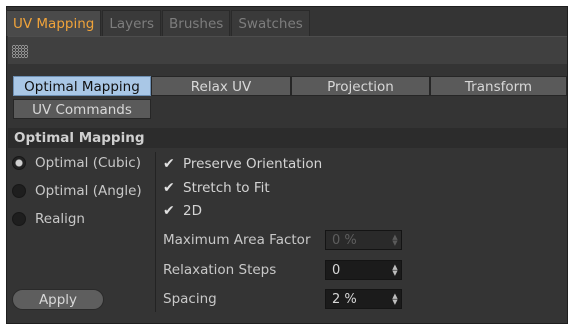  What do you see at coordinates (20, 51) in the screenshot?
I see `grip-icon` at bounding box center [20, 51].